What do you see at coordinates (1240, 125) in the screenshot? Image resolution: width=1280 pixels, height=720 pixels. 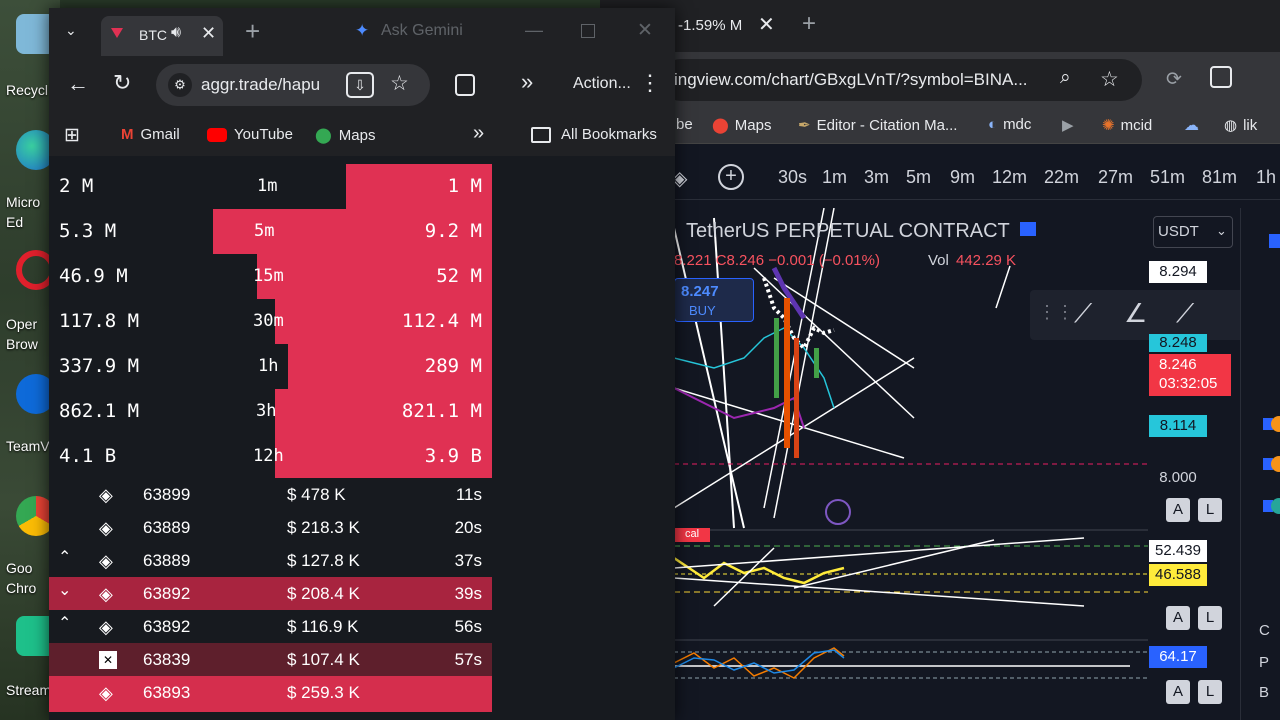 I see `bookmark-lik: ◍ lik` at bounding box center [1240, 125].